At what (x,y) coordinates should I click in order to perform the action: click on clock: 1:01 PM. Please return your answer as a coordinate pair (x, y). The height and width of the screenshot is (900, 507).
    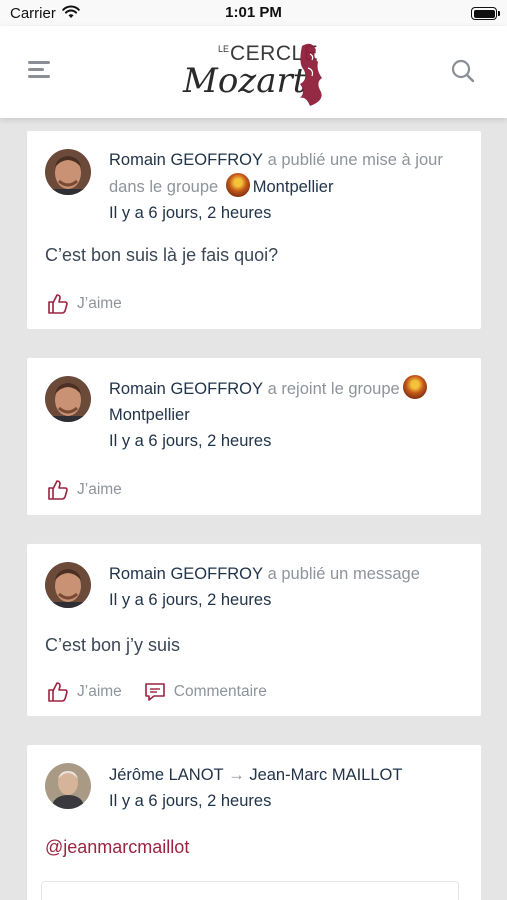
    Looking at the image, I should click on (253, 12).